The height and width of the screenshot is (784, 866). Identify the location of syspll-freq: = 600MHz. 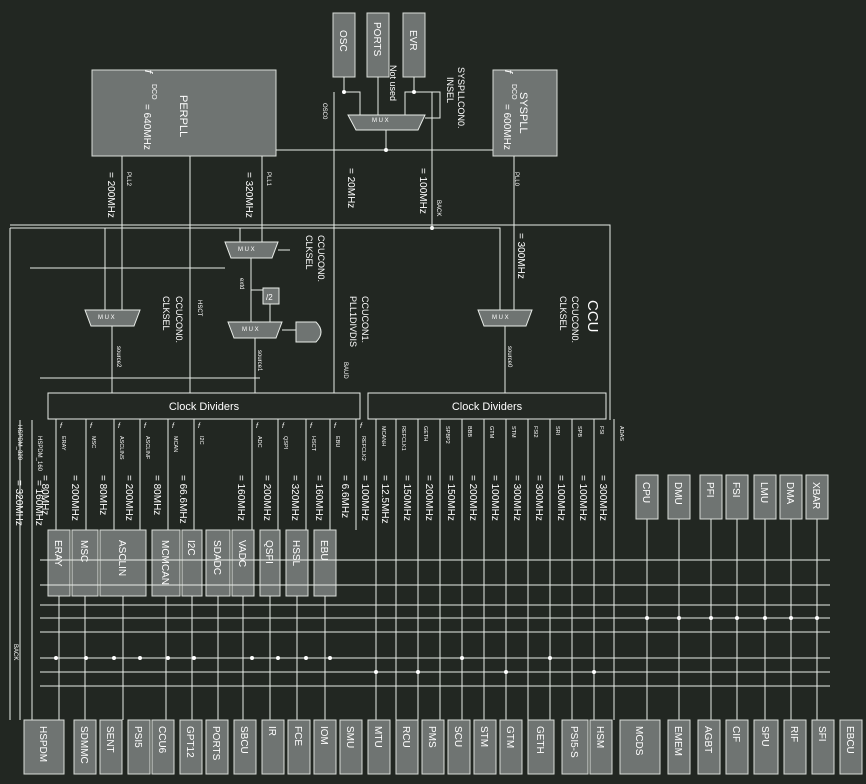
(506, 127).